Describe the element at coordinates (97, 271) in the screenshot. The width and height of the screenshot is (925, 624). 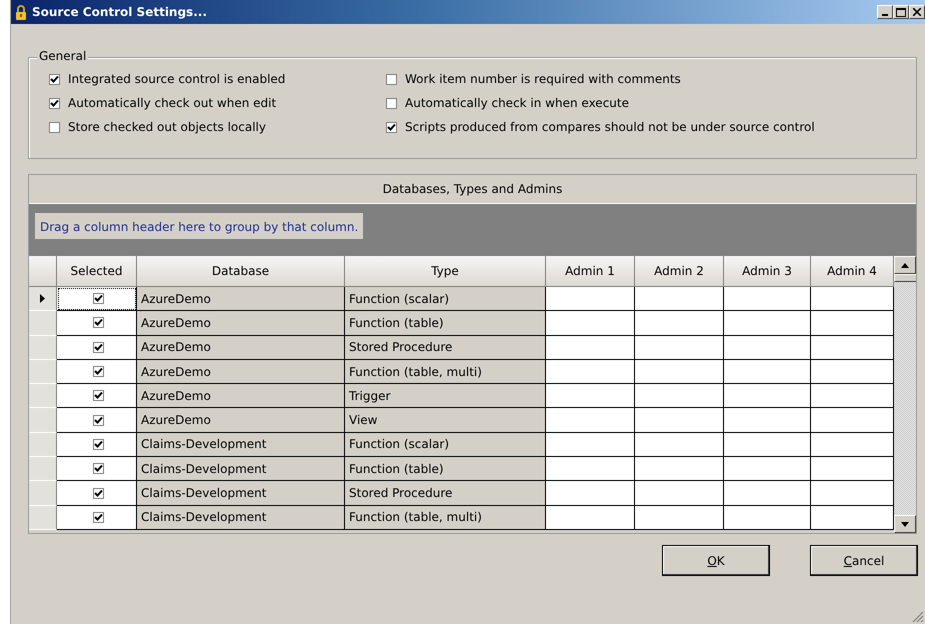
I see `column-header: Selected` at that location.